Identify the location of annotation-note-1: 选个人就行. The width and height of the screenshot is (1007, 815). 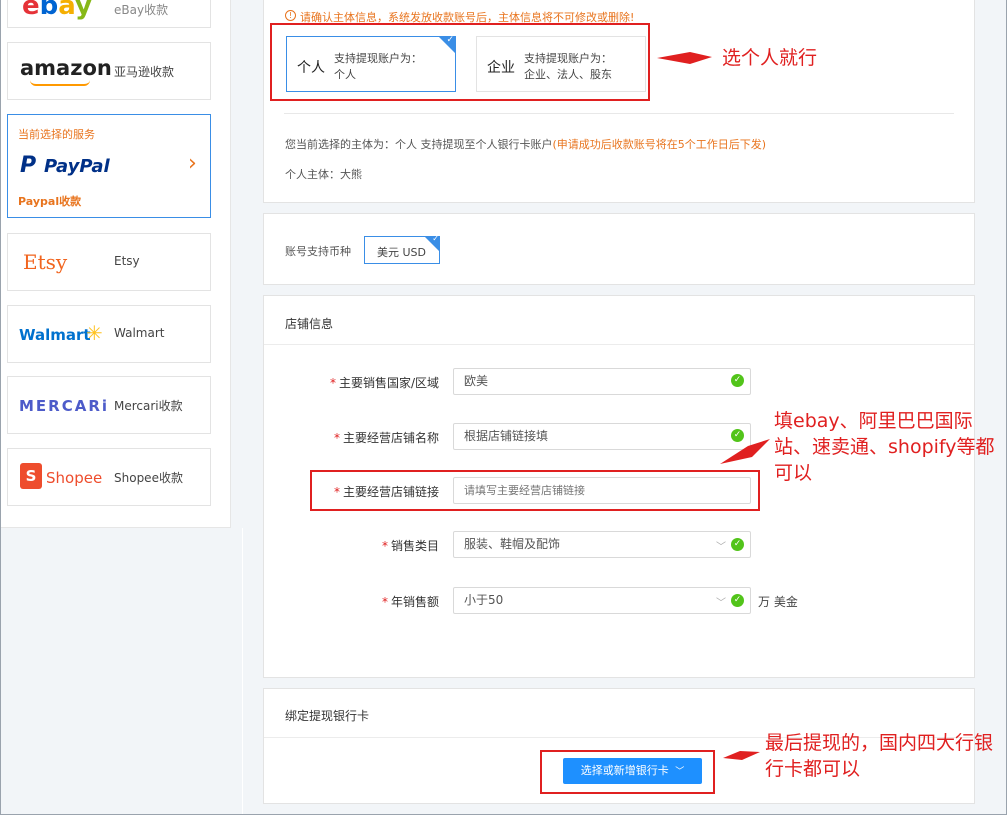
(770, 58).